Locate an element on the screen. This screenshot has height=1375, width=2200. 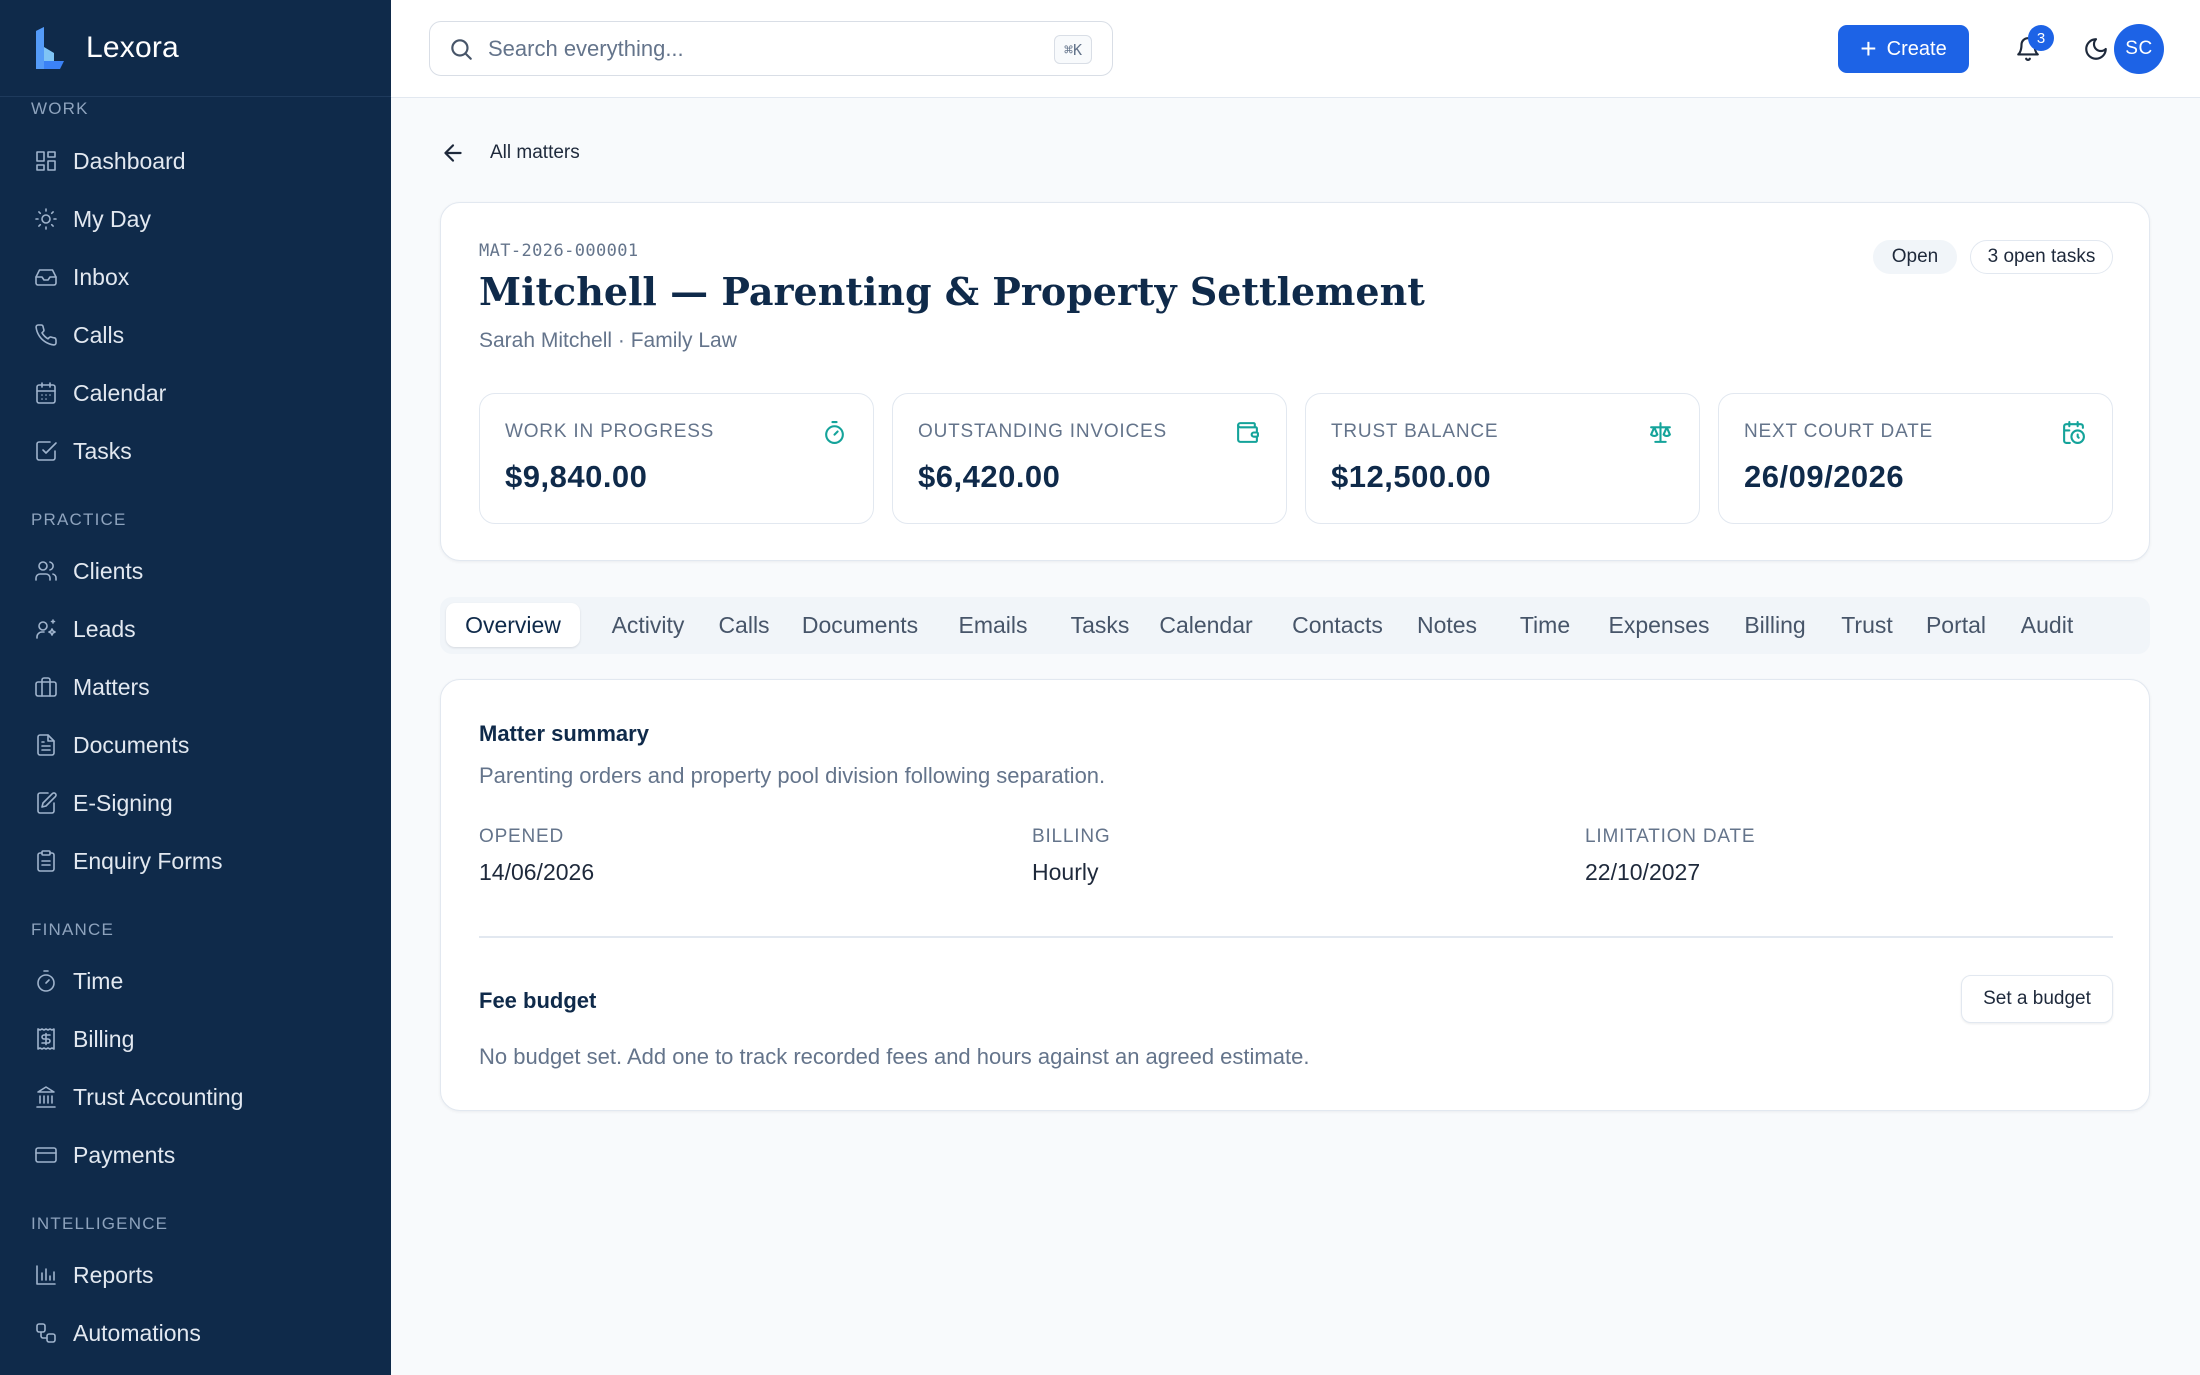
sidebar-item-label: Calls is located at coordinates (99, 334).